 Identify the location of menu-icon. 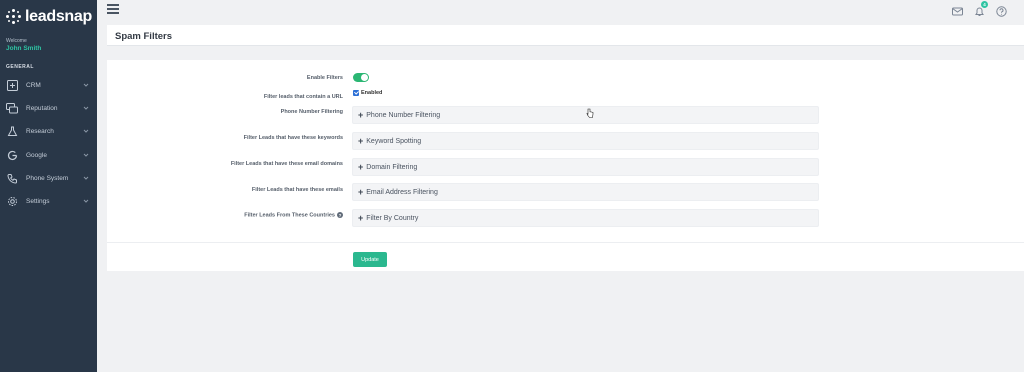
(113, 9).